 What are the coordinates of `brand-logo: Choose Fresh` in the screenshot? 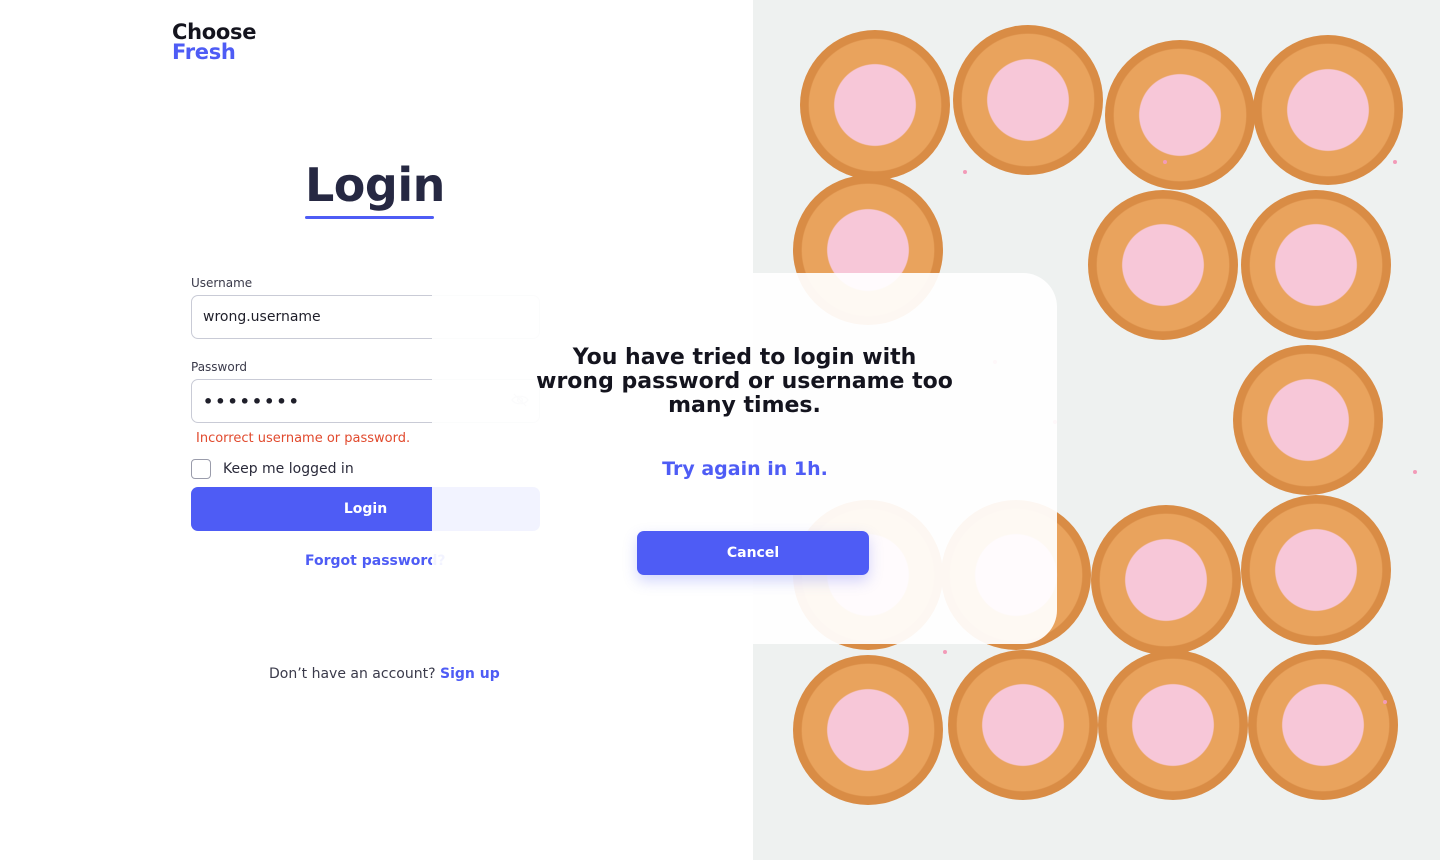 It's located at (214, 42).